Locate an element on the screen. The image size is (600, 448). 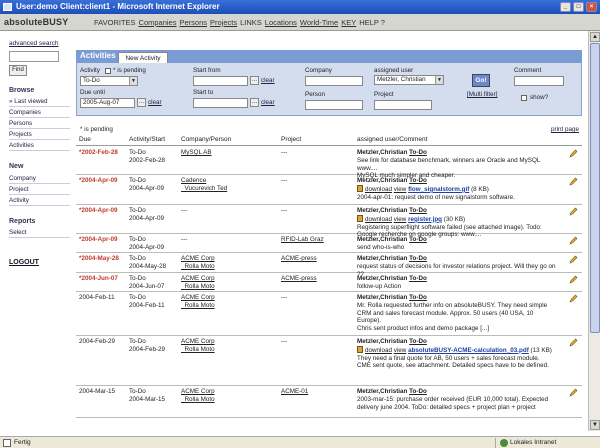
print-page-link: print page is located at coordinates (565, 129).